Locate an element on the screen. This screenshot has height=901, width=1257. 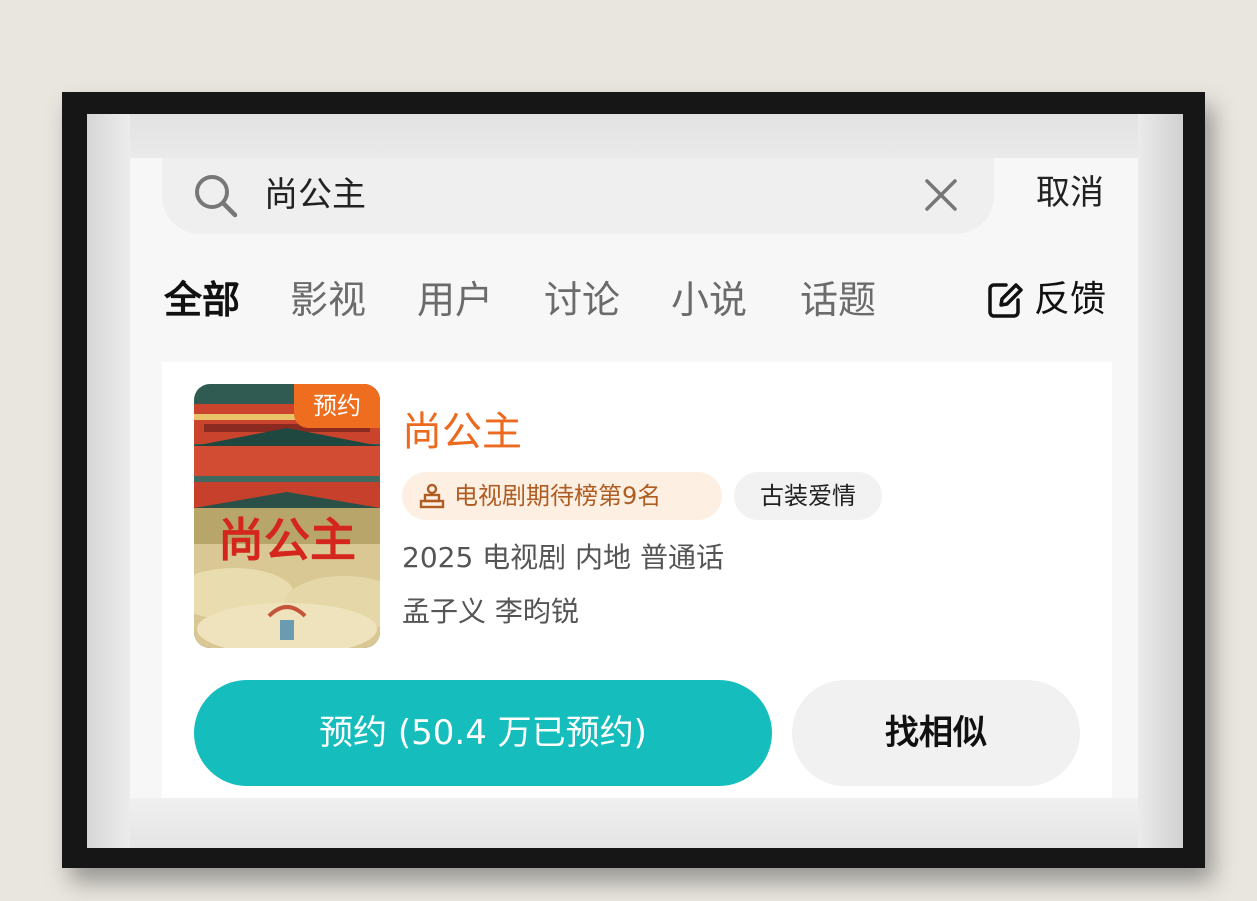
result-meta: 2025 电视剧 内地 普通话 is located at coordinates (563, 557).